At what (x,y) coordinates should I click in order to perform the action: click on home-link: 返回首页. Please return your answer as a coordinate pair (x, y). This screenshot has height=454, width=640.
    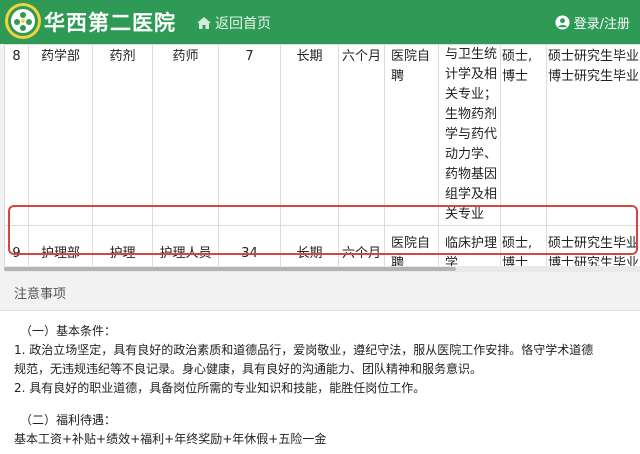
    Looking at the image, I should click on (233, 23).